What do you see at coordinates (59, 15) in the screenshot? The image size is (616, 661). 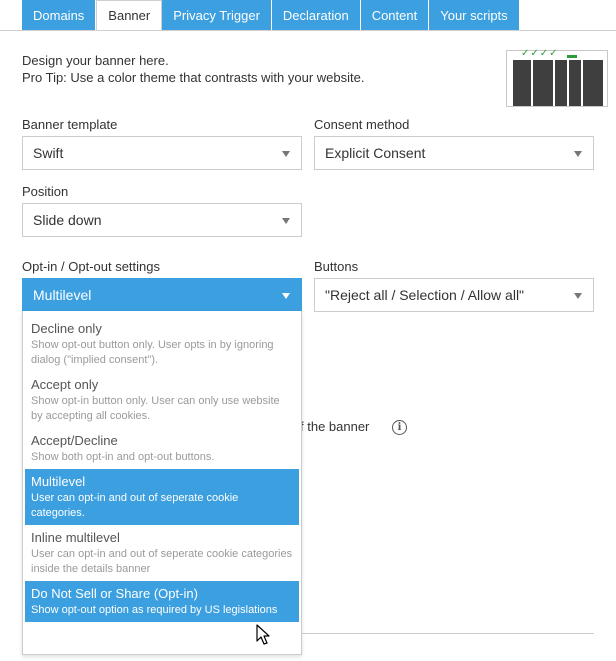 I see `tab-domains: Domains` at bounding box center [59, 15].